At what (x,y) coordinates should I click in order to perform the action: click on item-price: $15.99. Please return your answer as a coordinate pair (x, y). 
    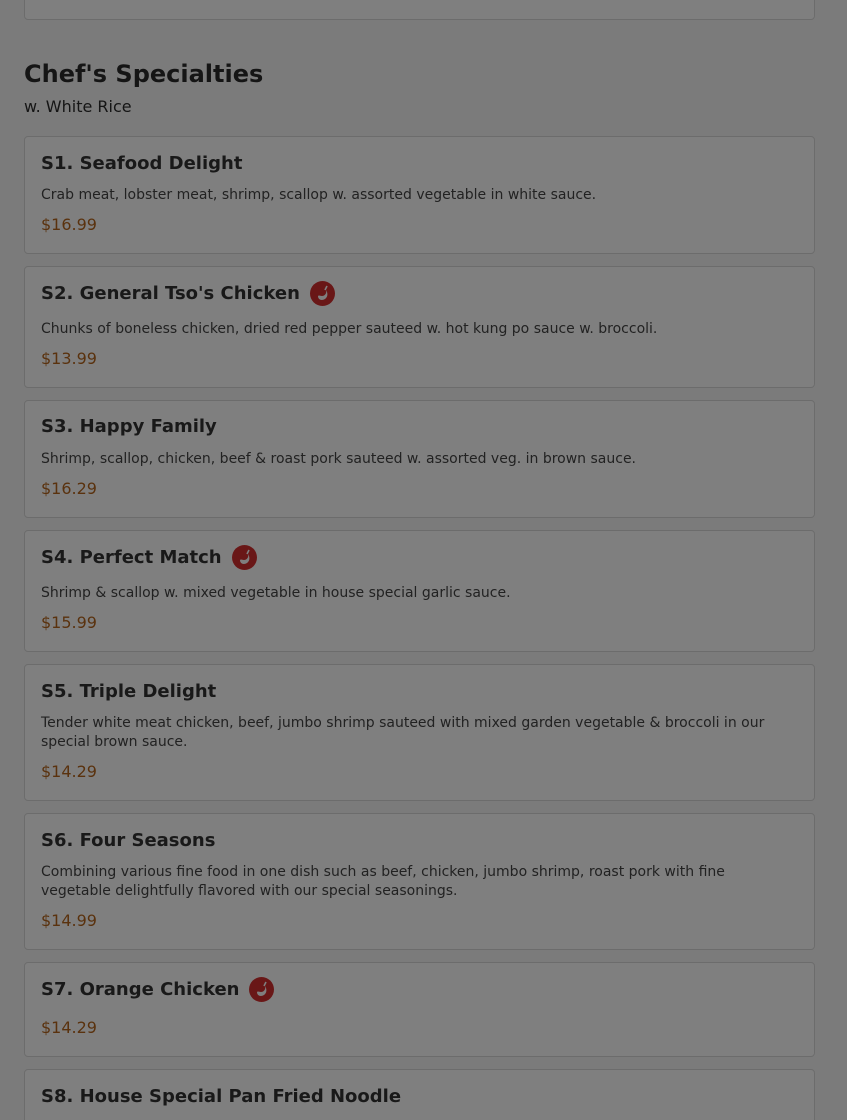
    Looking at the image, I should click on (69, 622).